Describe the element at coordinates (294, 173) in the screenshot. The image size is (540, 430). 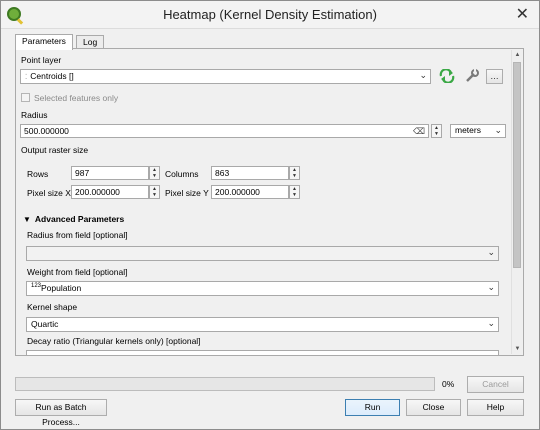
I see `columns-spinner: ▲ ▼` at that location.